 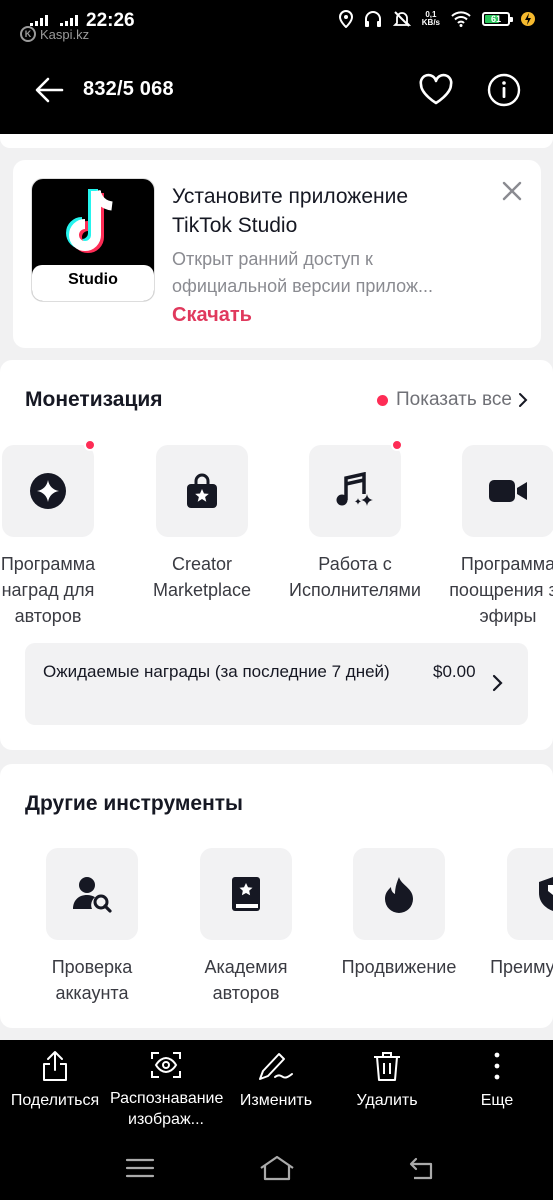 I want to click on user-search-icon, so click(x=92, y=895).